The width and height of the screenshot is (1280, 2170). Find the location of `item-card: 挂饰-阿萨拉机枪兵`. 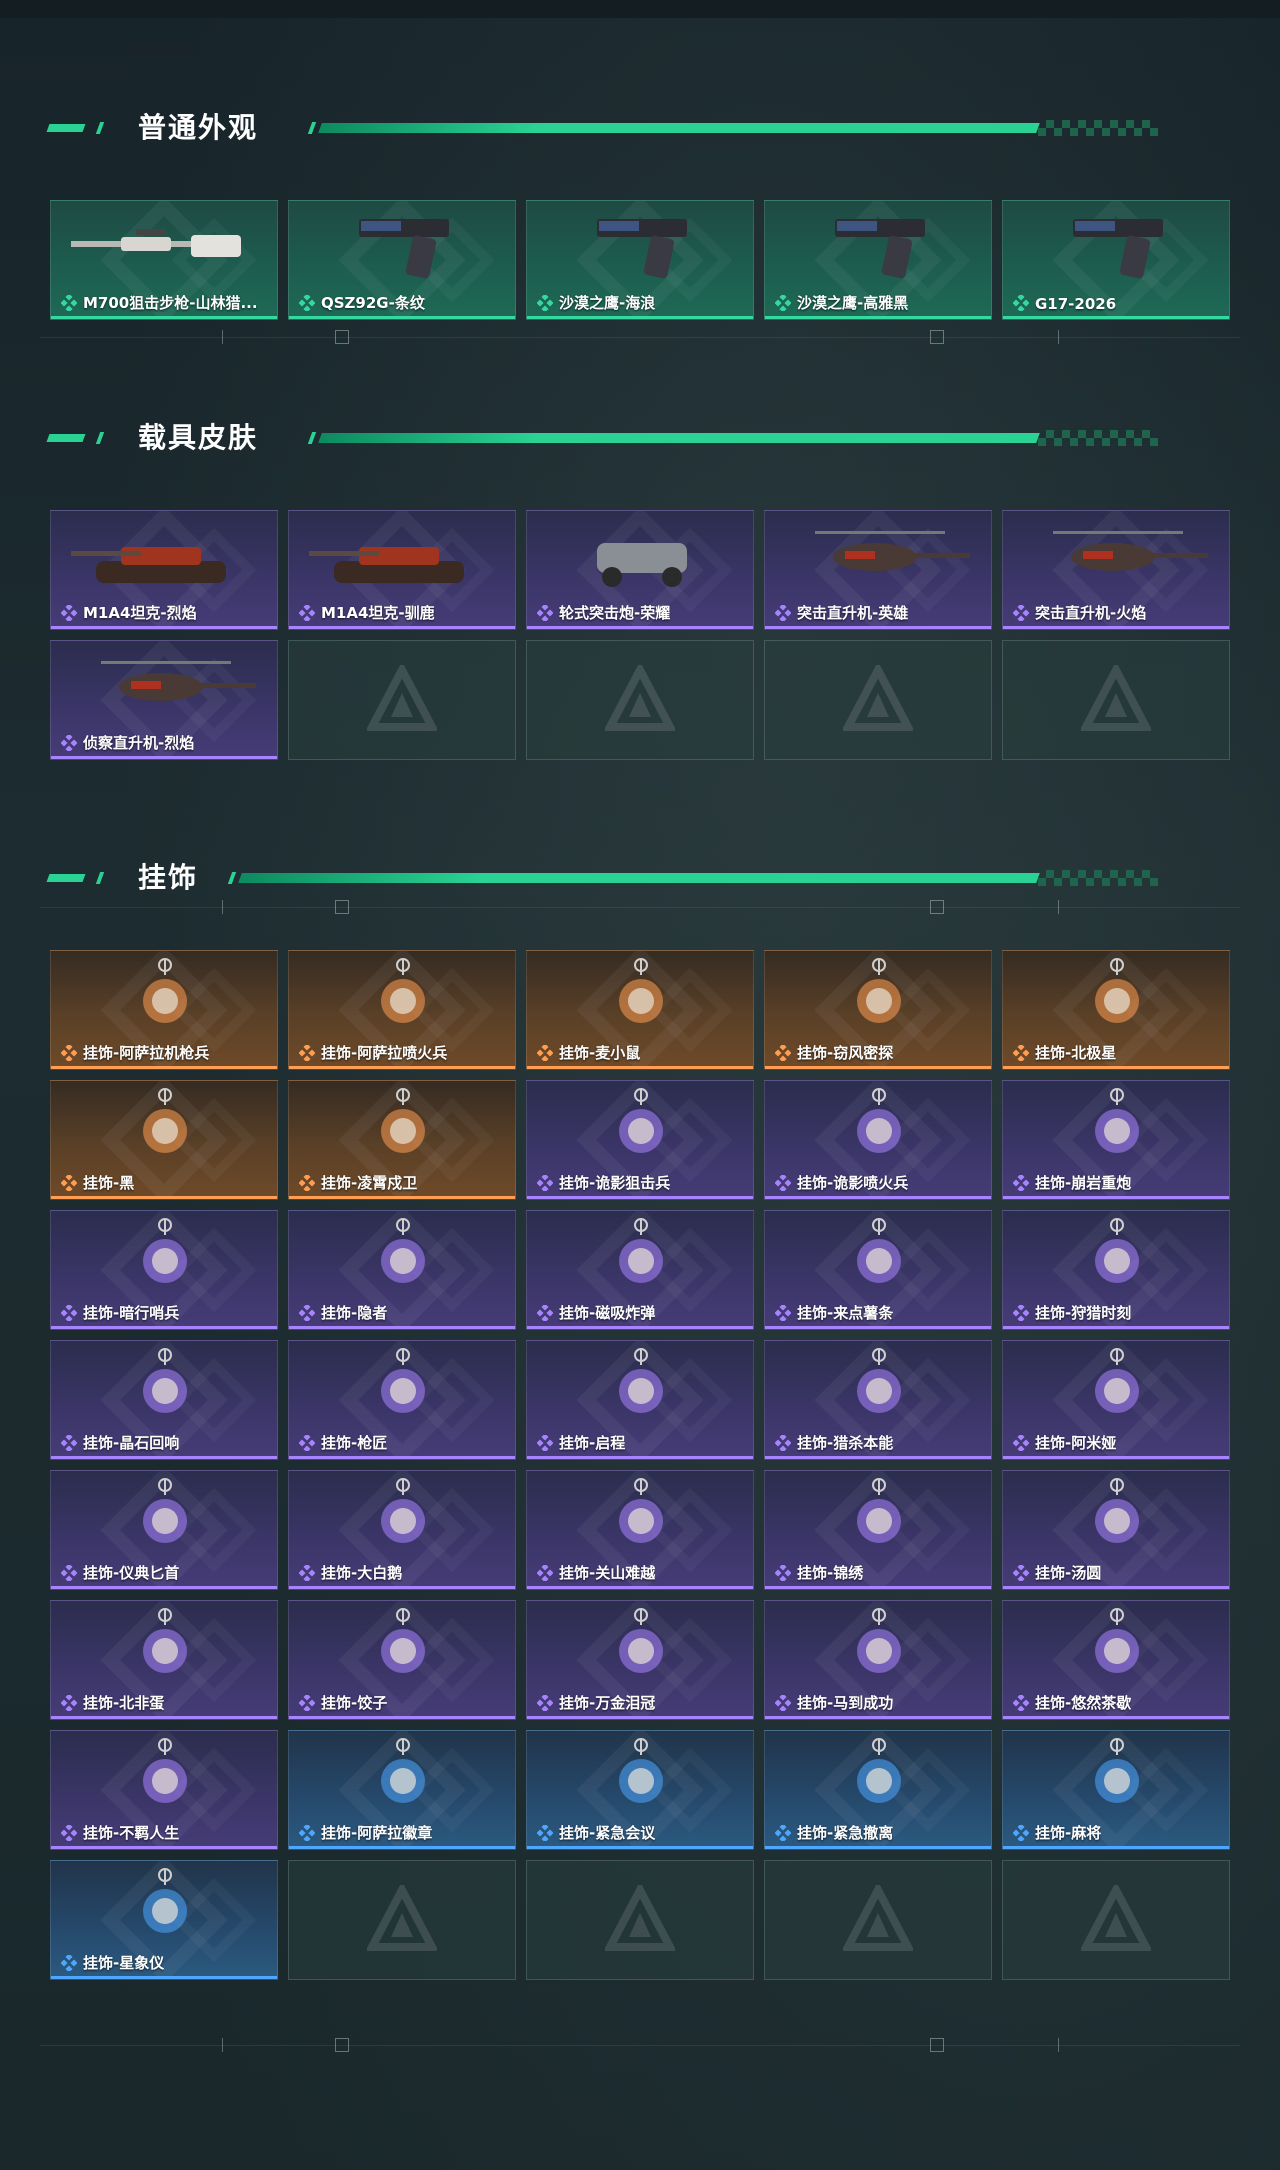

item-card: 挂饰-阿萨拉机枪兵 is located at coordinates (164, 1010).